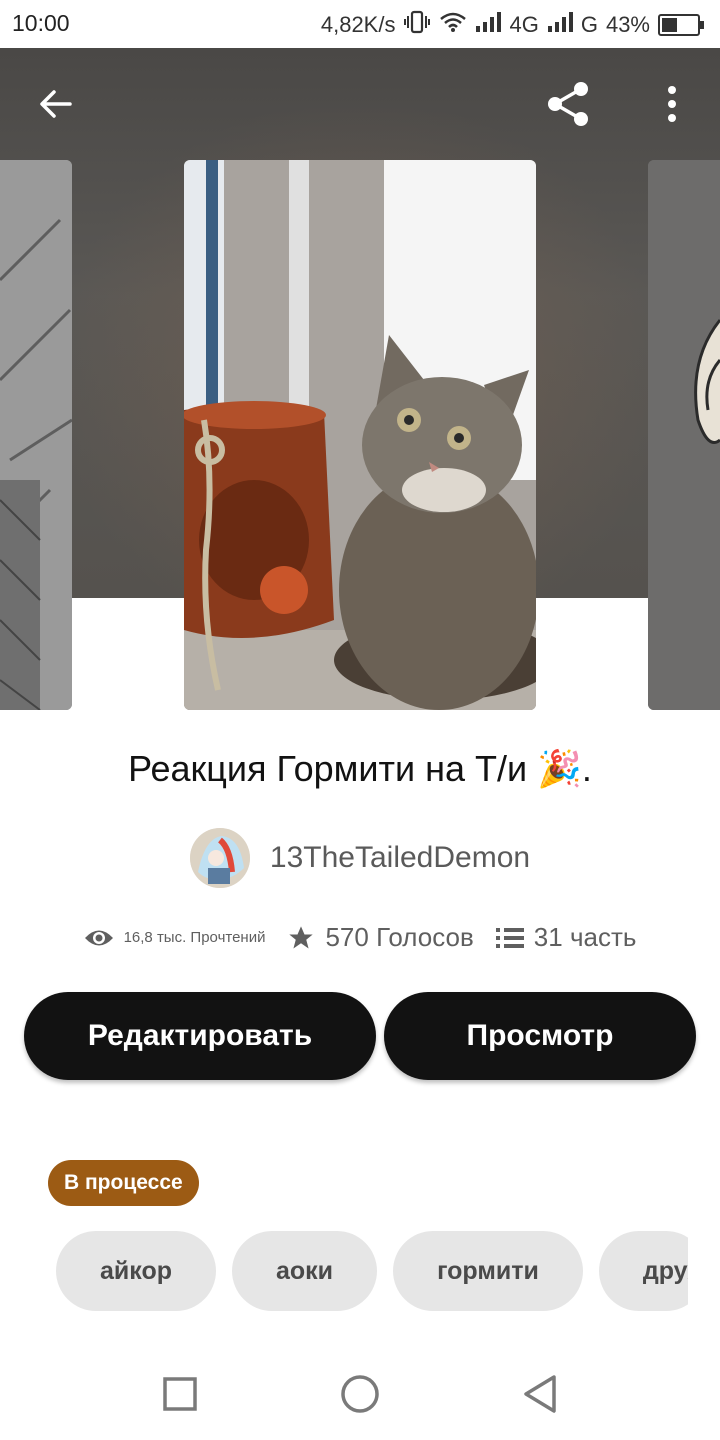 This screenshot has width=720, height=1440. I want to click on tag-chip: айкор, so click(136, 1271).